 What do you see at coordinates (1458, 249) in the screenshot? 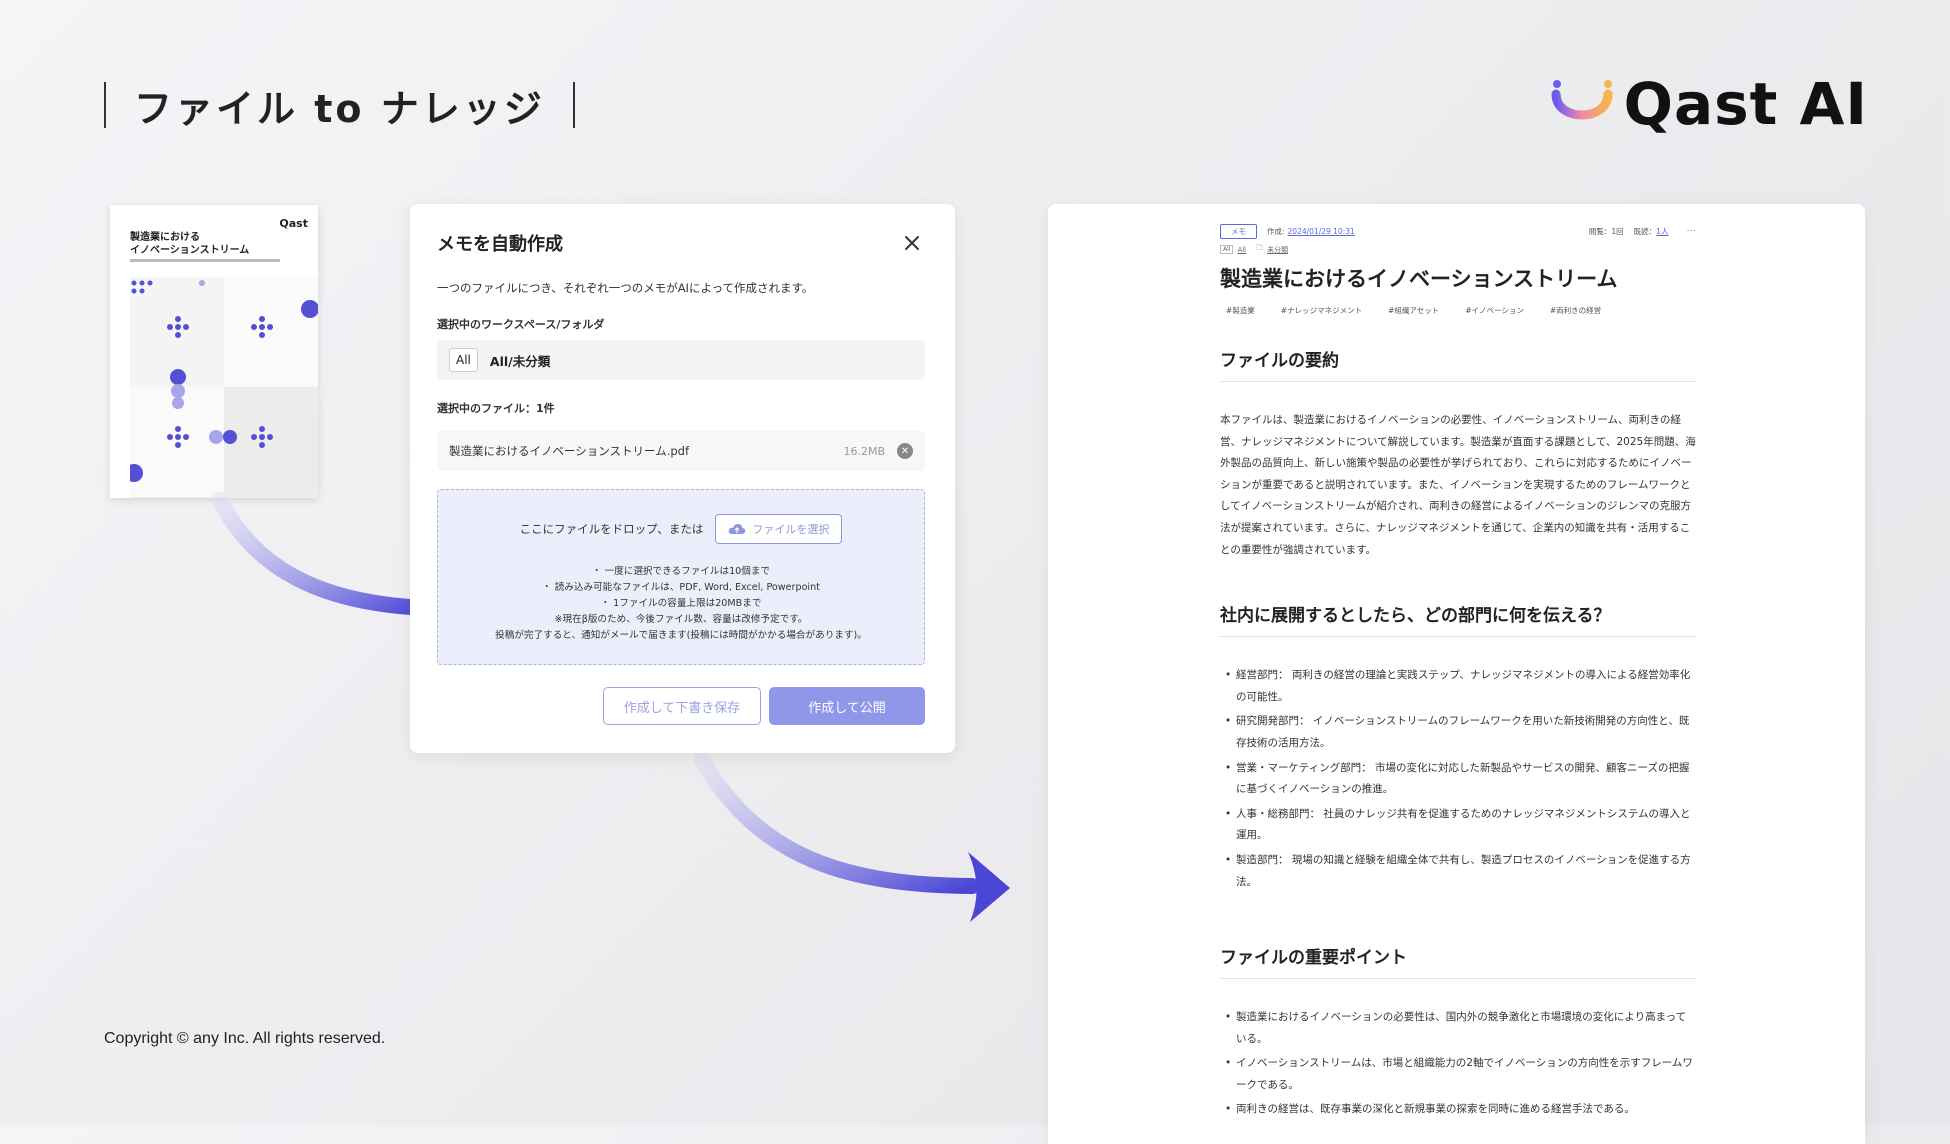
I see `breadcrumb: All All 🗀 未分類` at bounding box center [1458, 249].